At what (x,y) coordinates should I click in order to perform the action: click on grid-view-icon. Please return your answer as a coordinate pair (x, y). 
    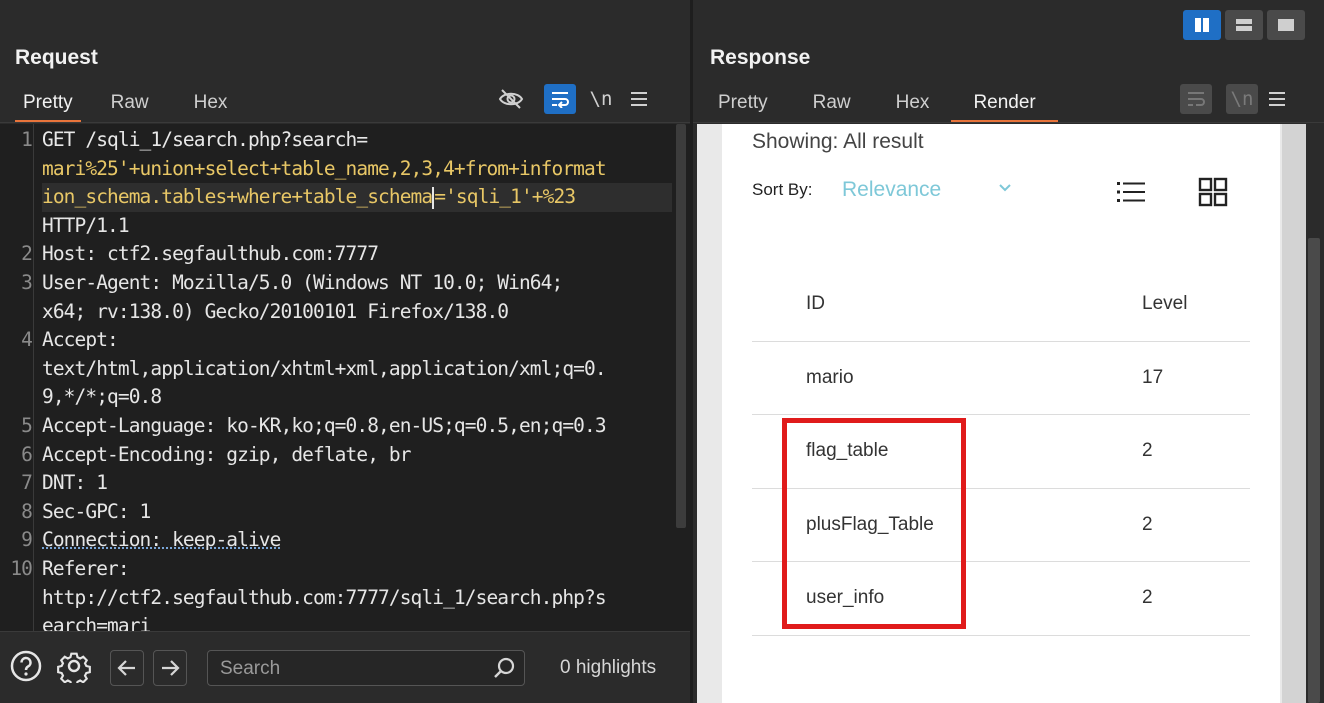
    Looking at the image, I should click on (1213, 192).